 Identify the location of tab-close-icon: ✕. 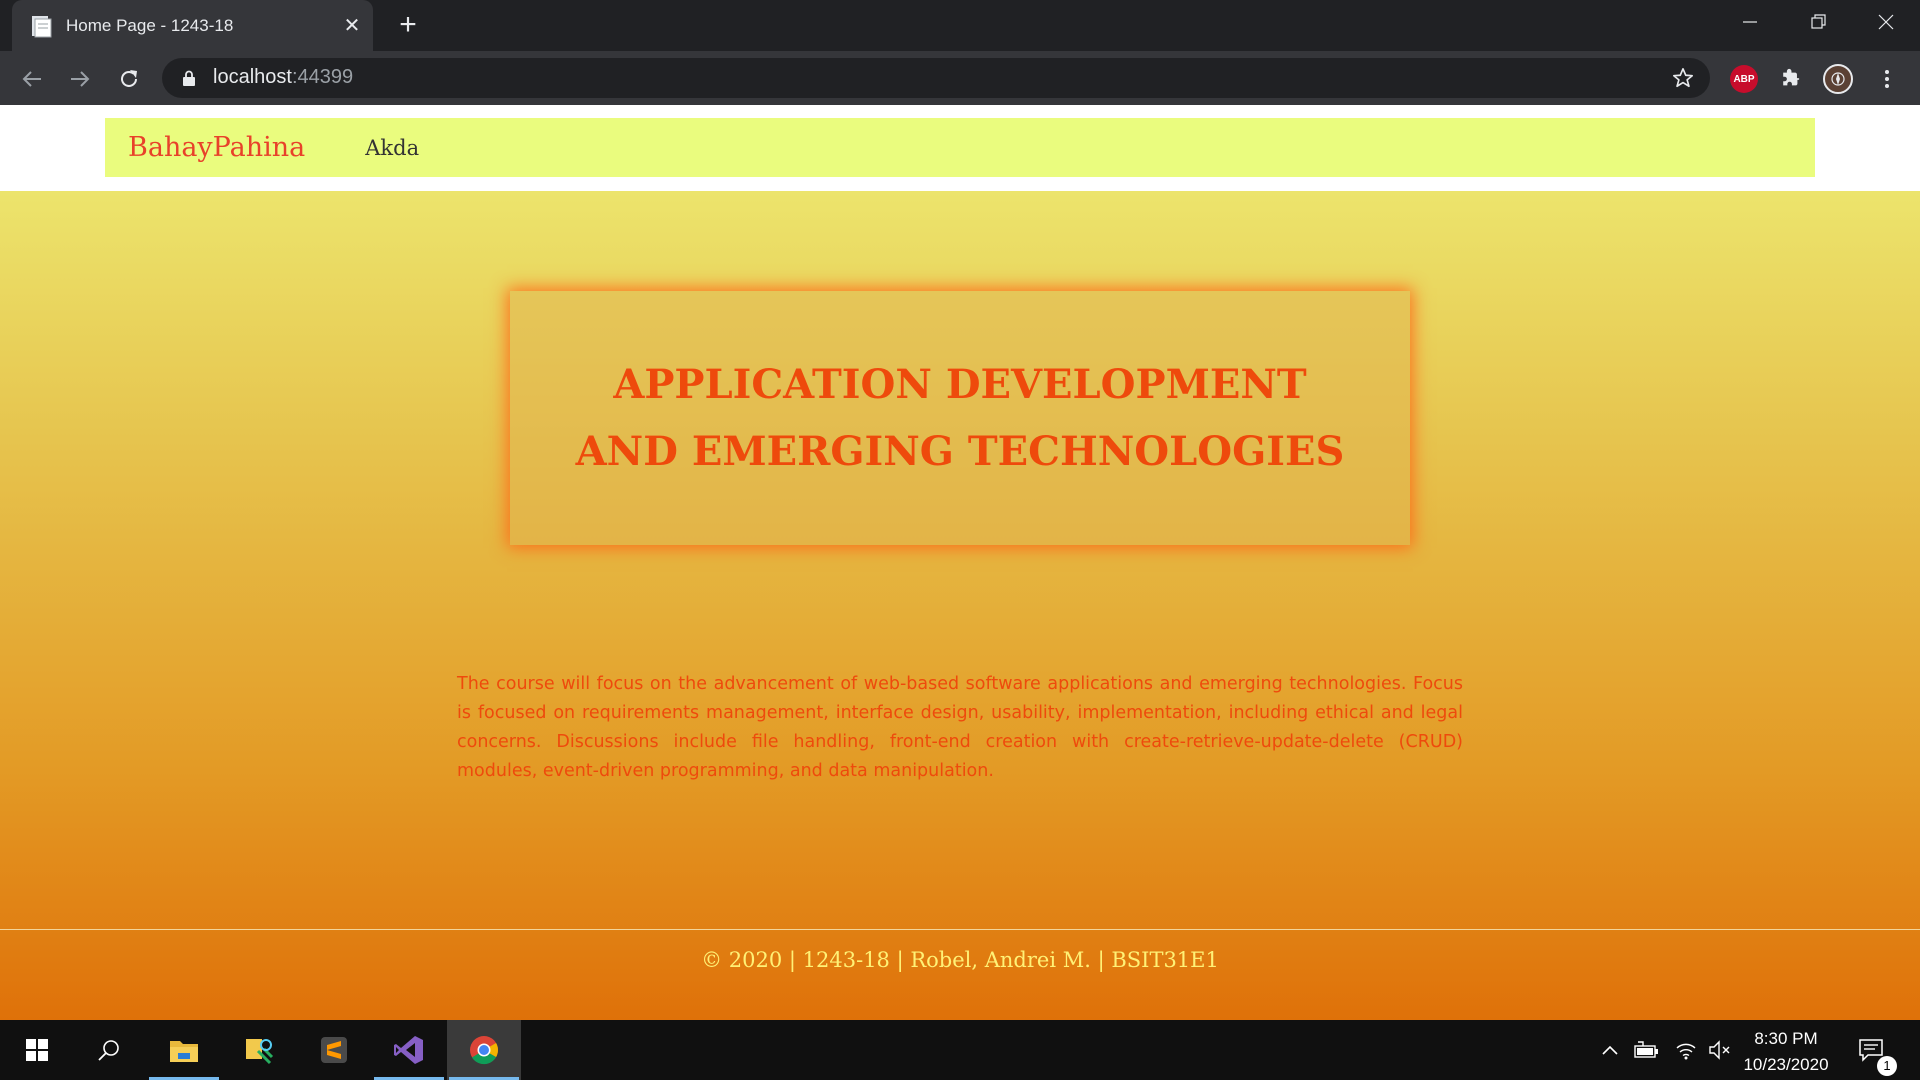
(352, 25).